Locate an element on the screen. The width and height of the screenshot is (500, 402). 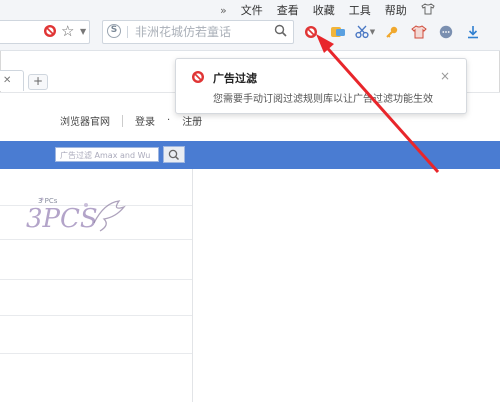
adblock-popup: 广告过滤 您需要手动订阅过滤规则库以让广告过滤功能生效 × is located at coordinates (321, 86).